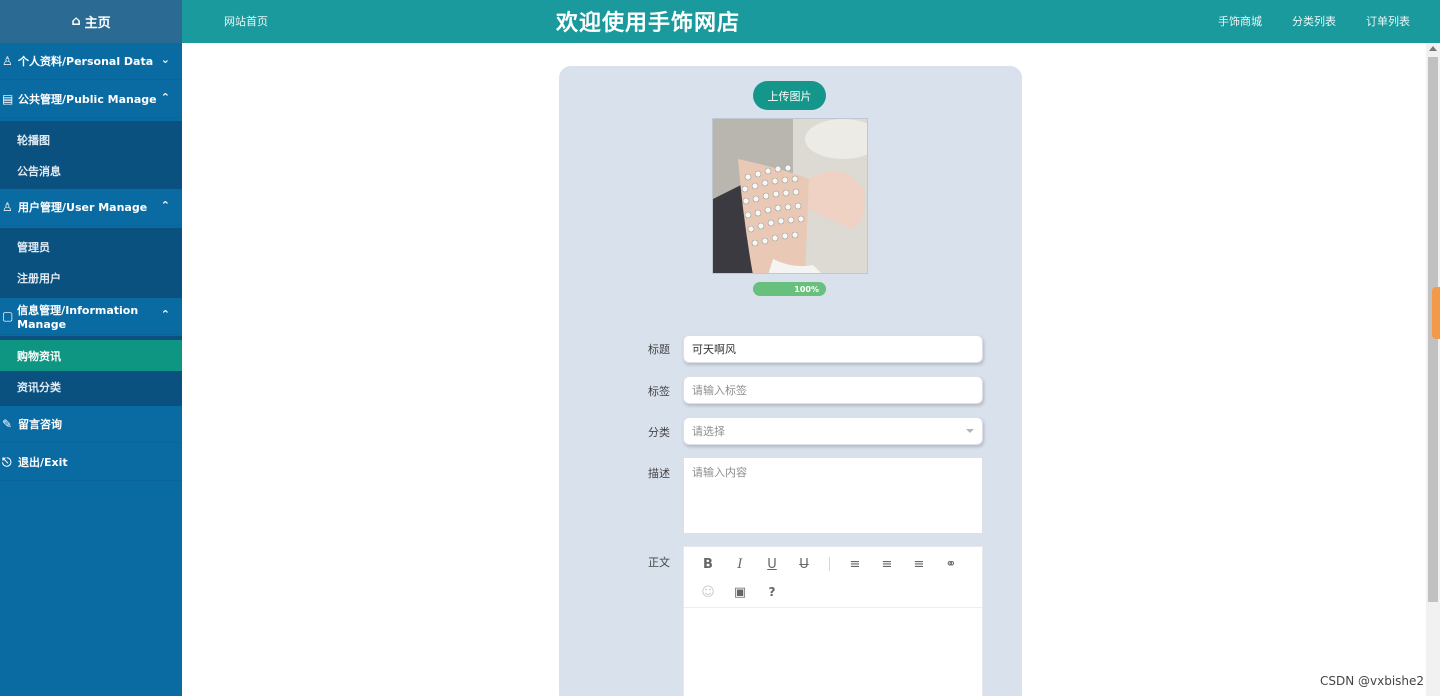 The image size is (1440, 696). I want to click on nav-link-categories: 分类列表, so click(1314, 21).